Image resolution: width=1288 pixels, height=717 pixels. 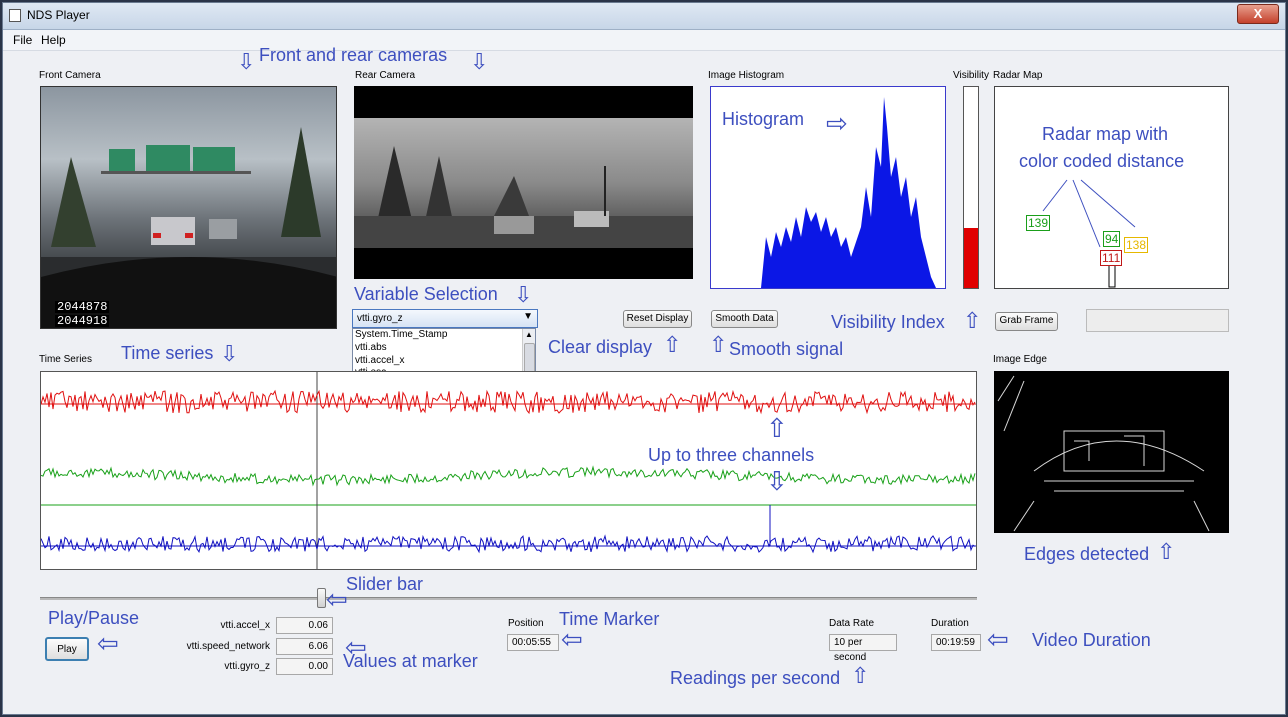 I want to click on grab-frame-button: Grab Frame, so click(x=1026, y=321).